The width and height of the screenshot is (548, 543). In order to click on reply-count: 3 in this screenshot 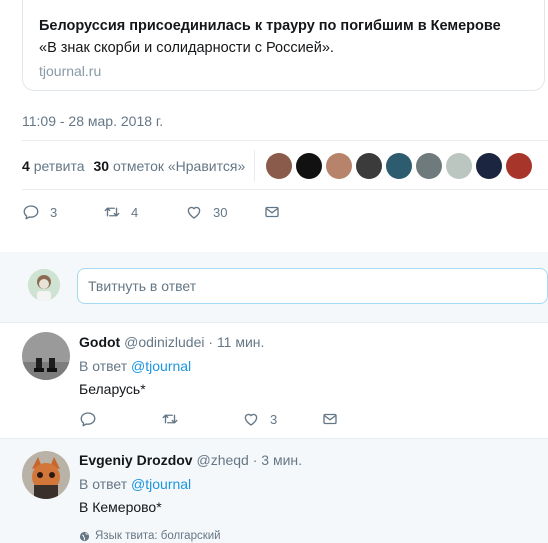, I will do `click(54, 212)`.